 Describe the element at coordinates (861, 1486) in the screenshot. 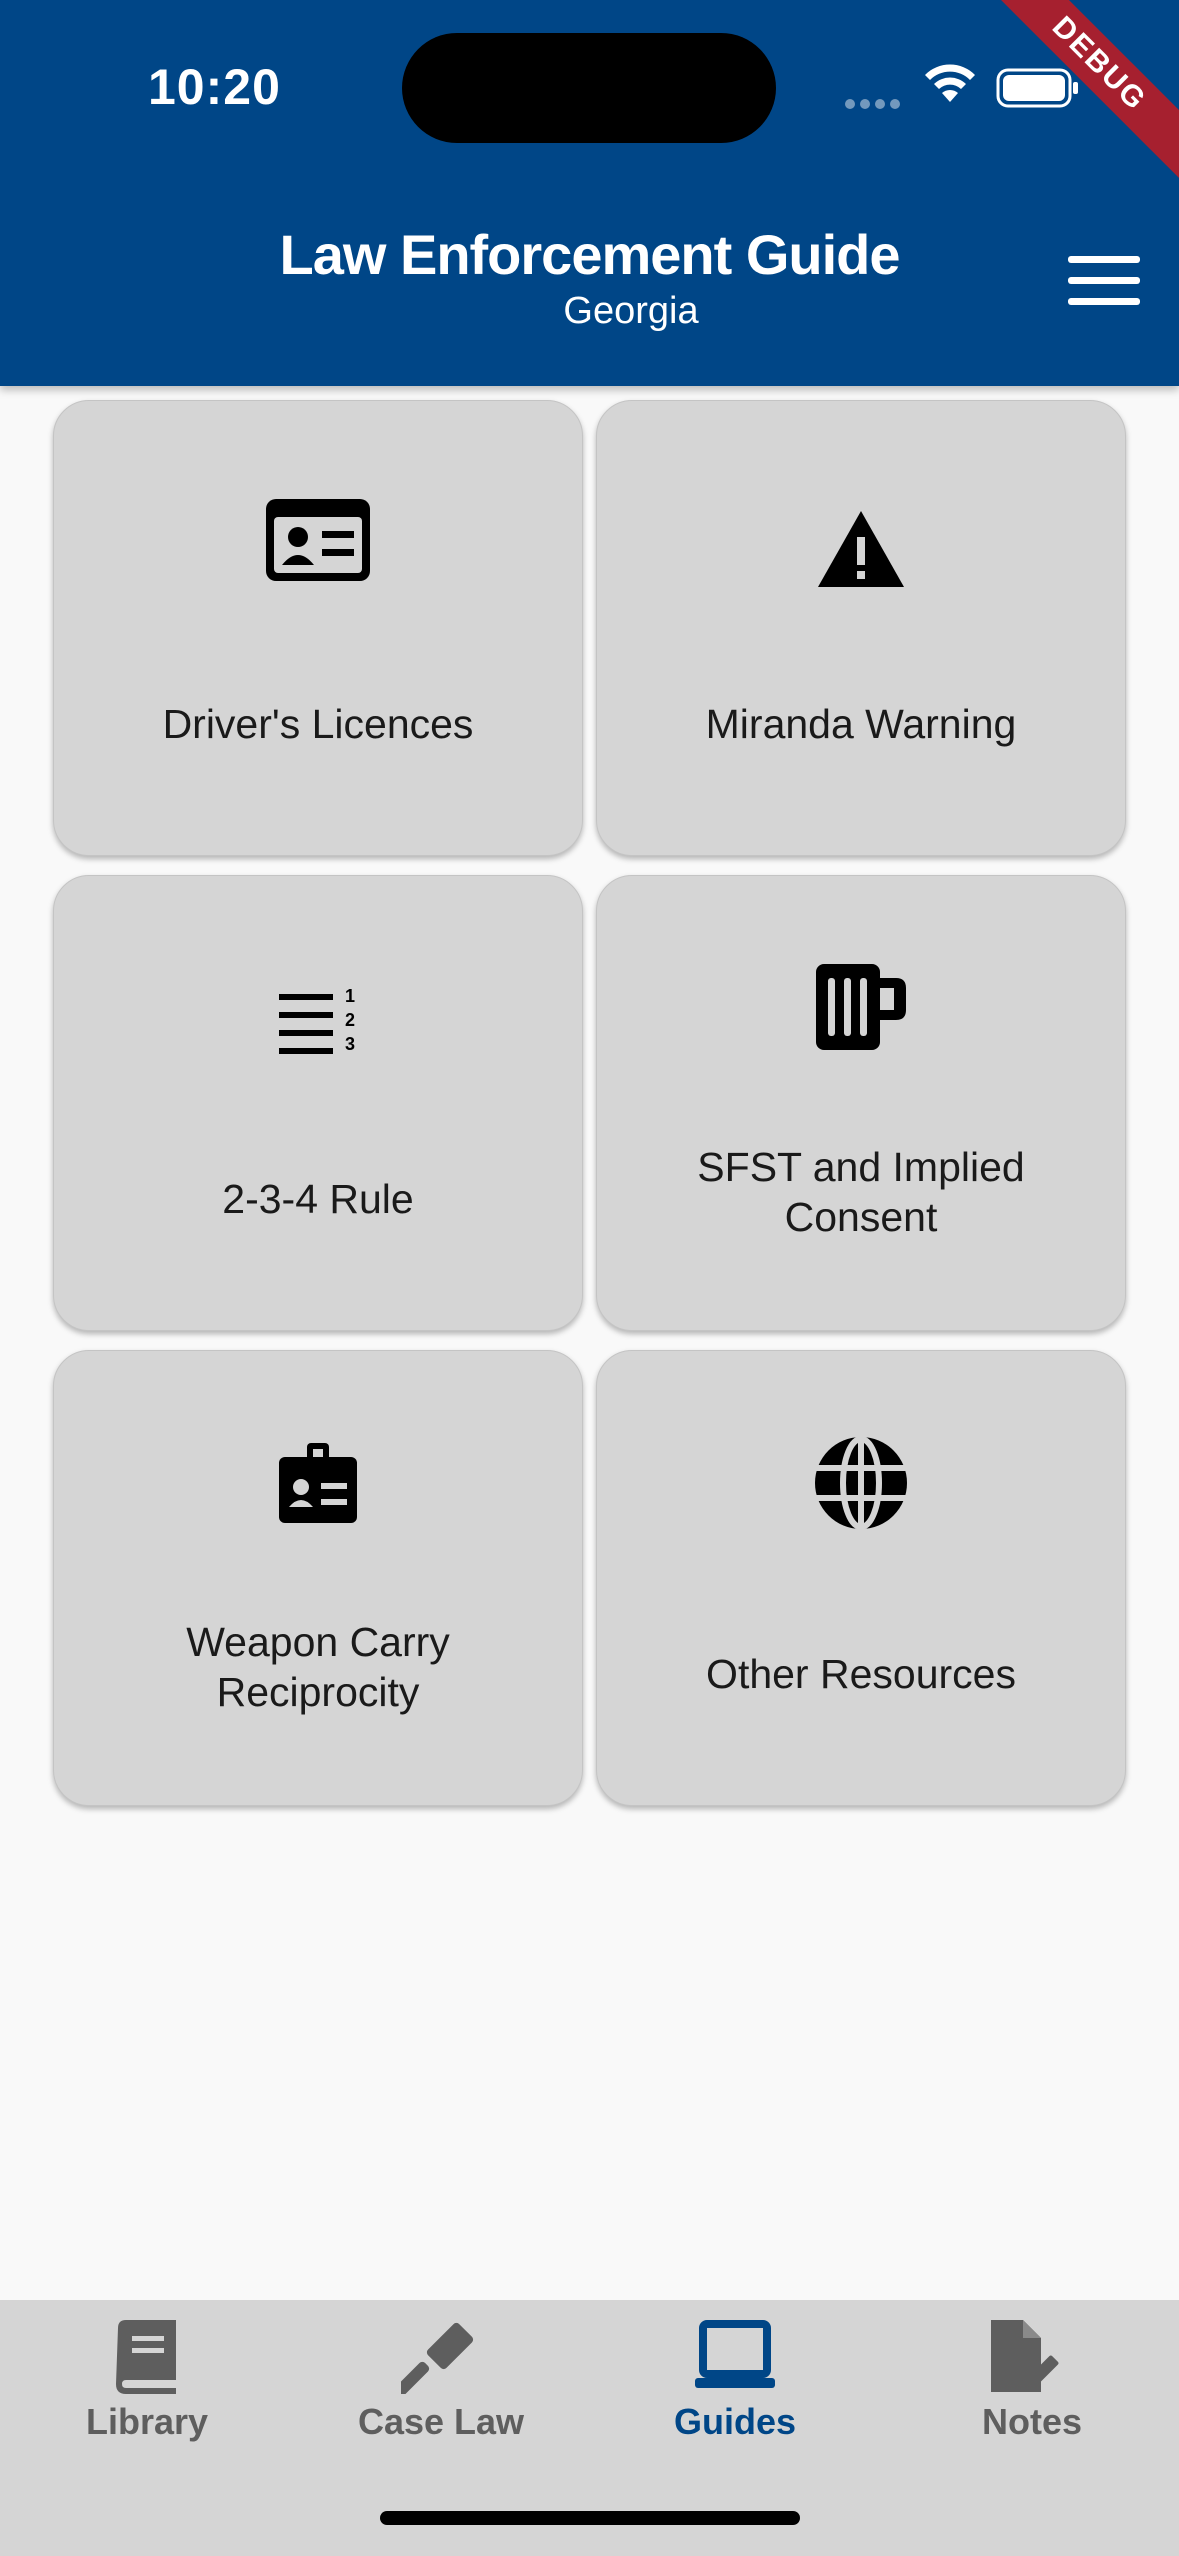

I see `globe-icon` at that location.